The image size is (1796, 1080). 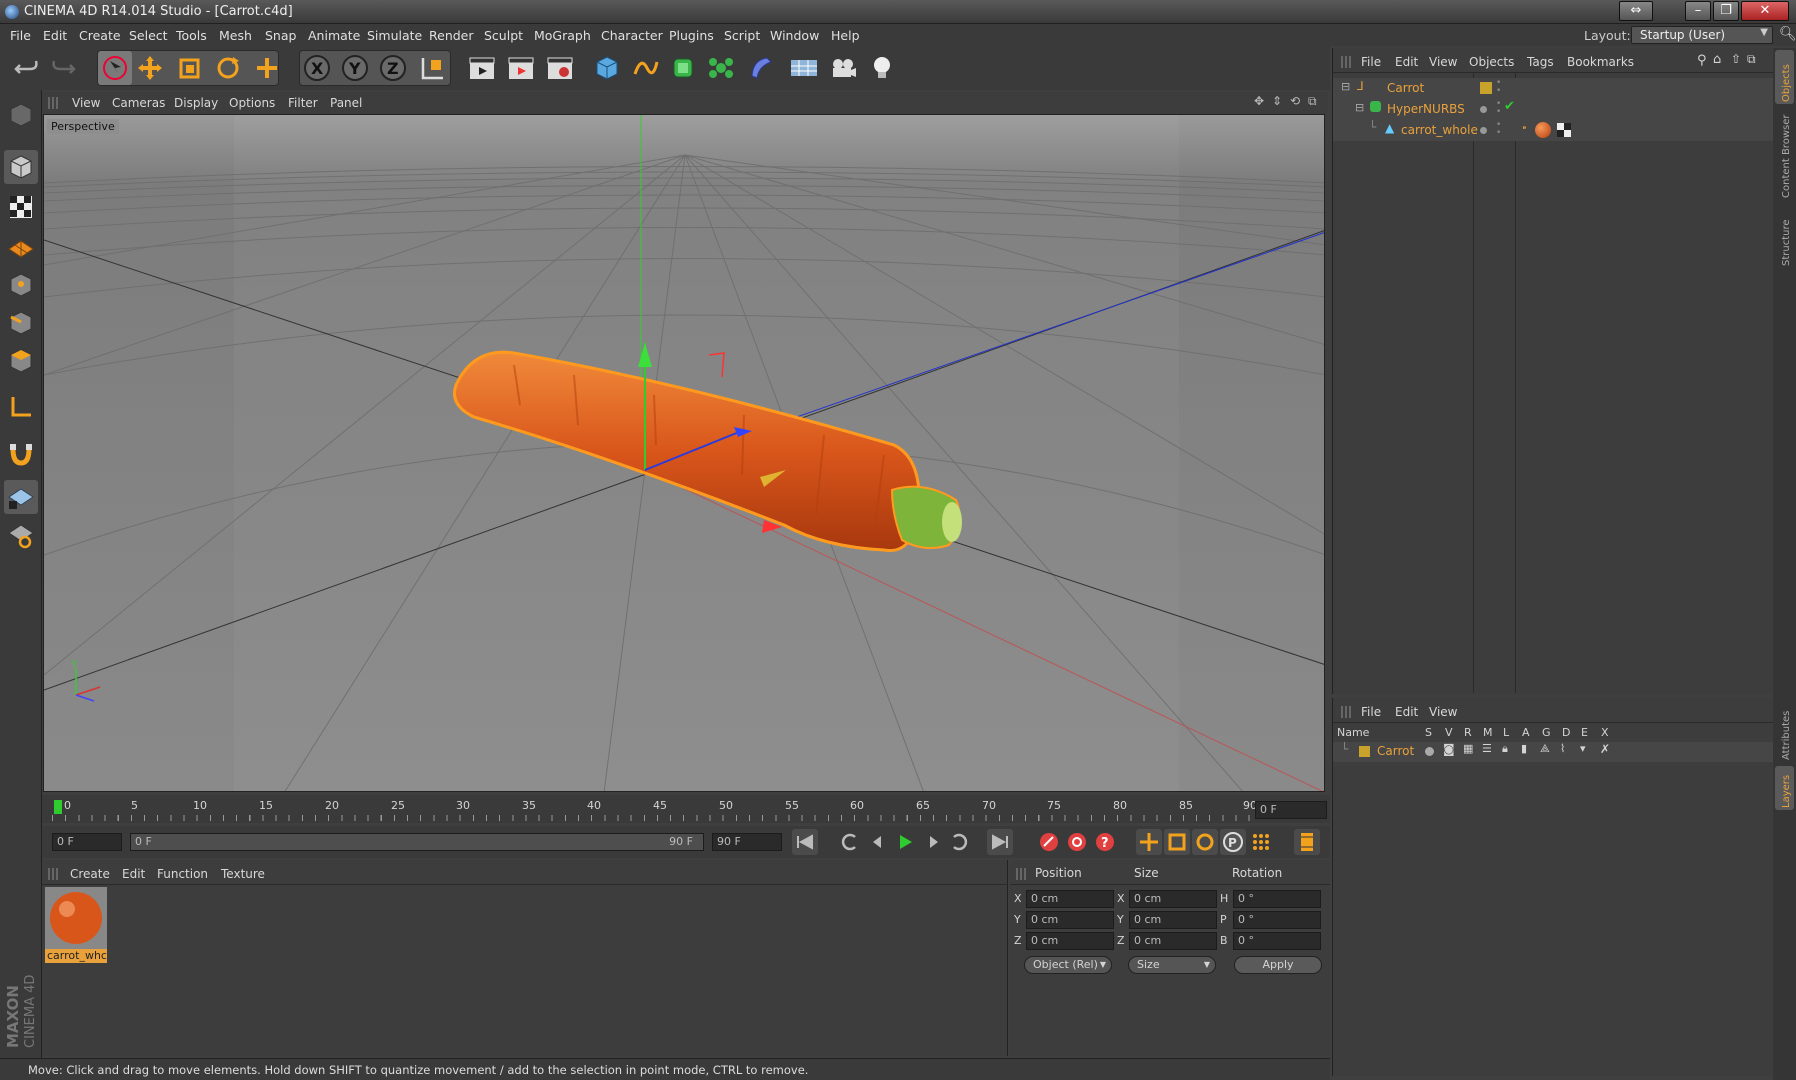 I want to click on menu-help: Help, so click(x=845, y=35).